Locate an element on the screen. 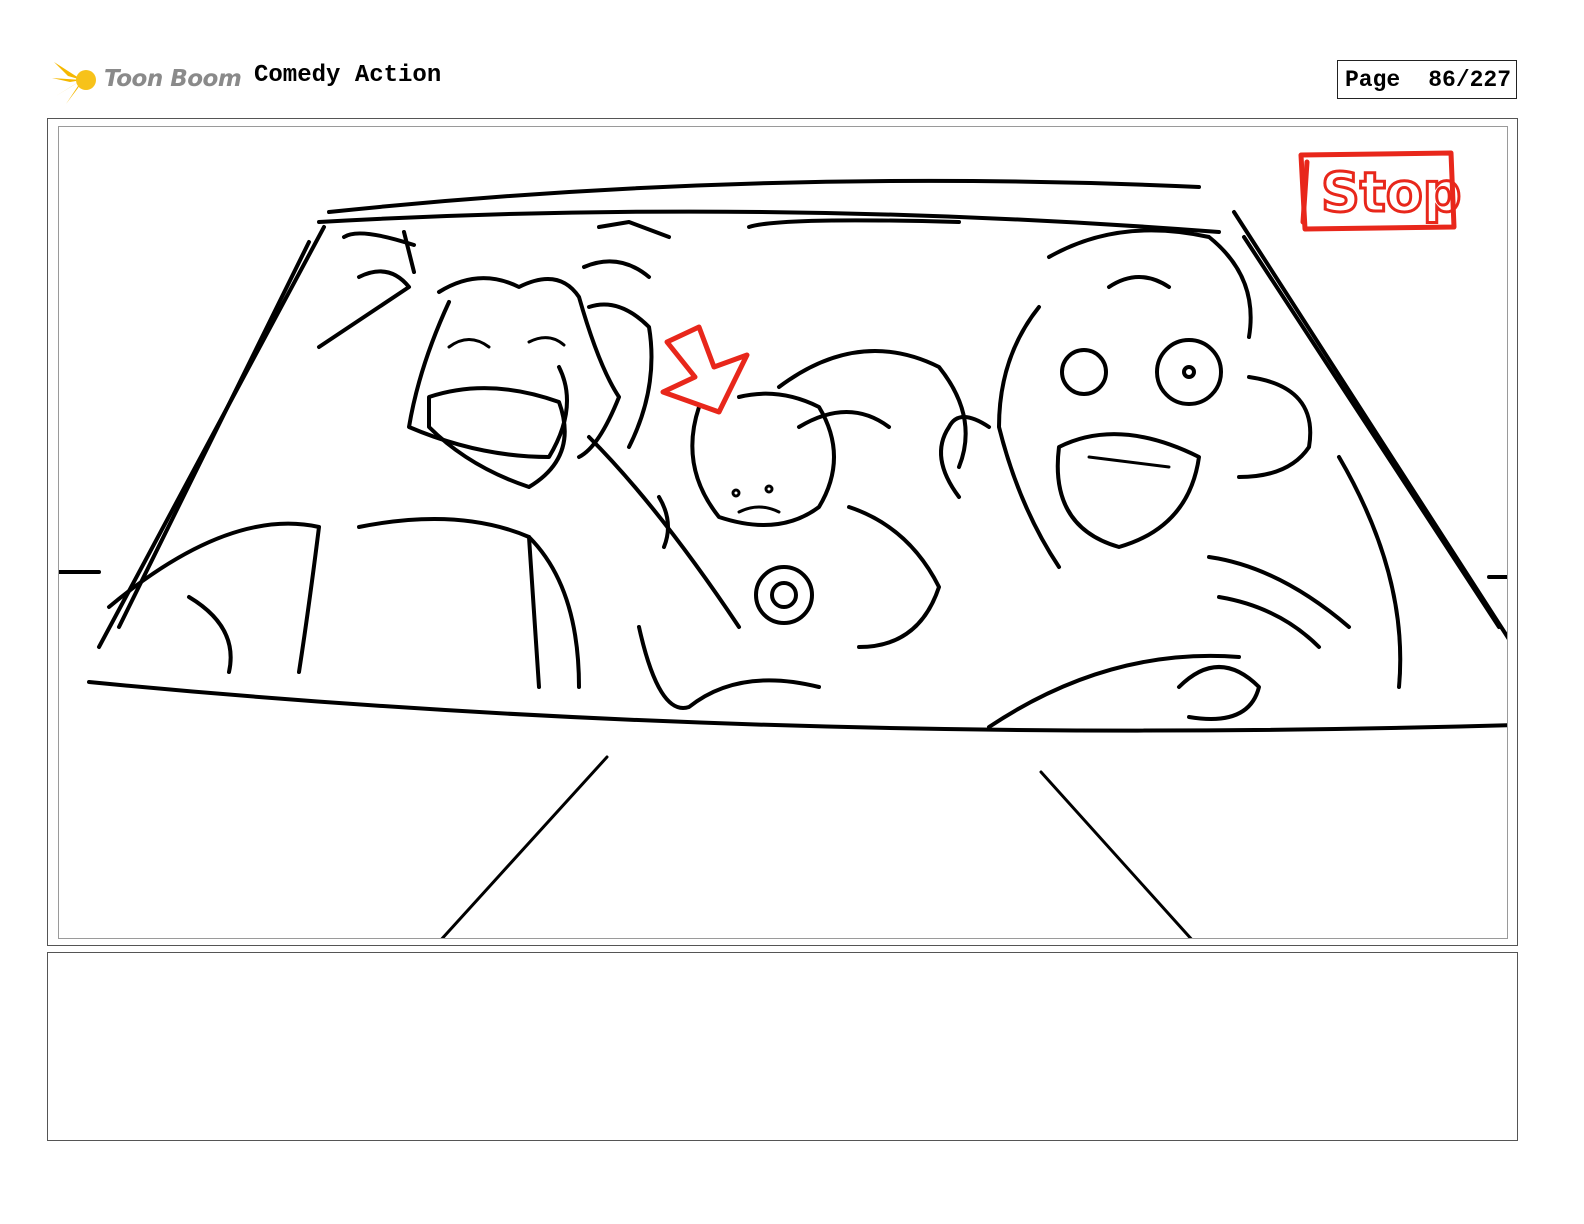 This screenshot has width=1584, height=1224. page-number: 86/227 is located at coordinates (1470, 79).